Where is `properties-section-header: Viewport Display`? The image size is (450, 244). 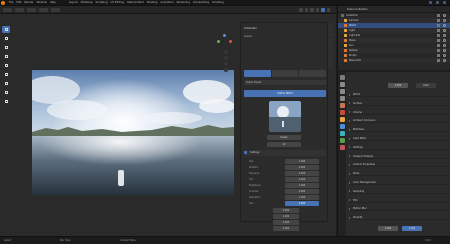 properties-section-header: Viewport Display is located at coordinates (399, 156).